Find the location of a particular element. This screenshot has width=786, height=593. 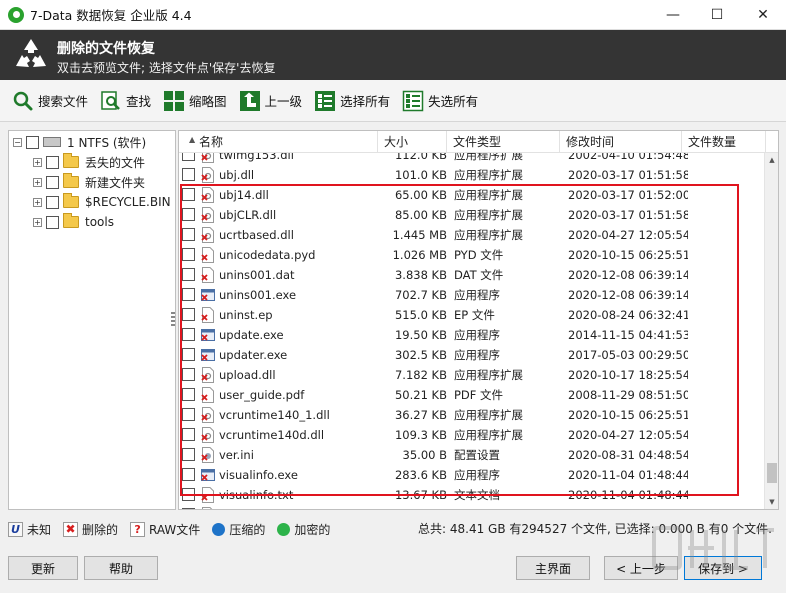

search-files-button: 搜索文件 is located at coordinates (50, 101).